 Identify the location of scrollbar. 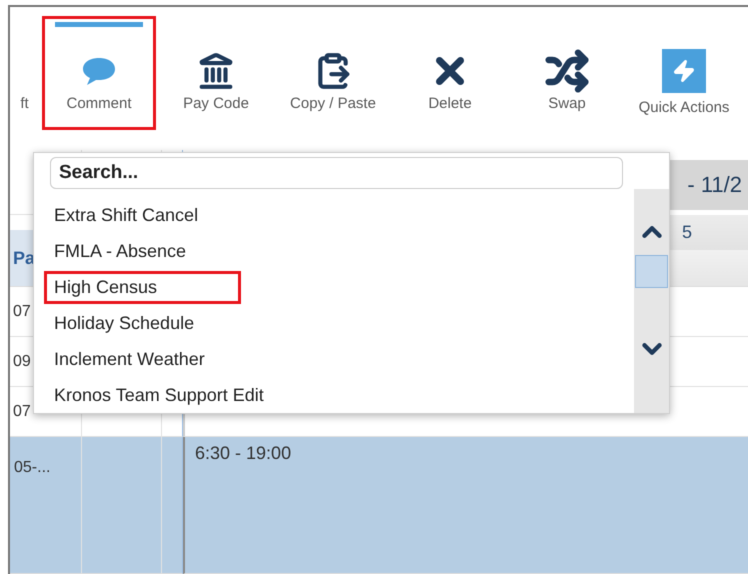
(651, 301).